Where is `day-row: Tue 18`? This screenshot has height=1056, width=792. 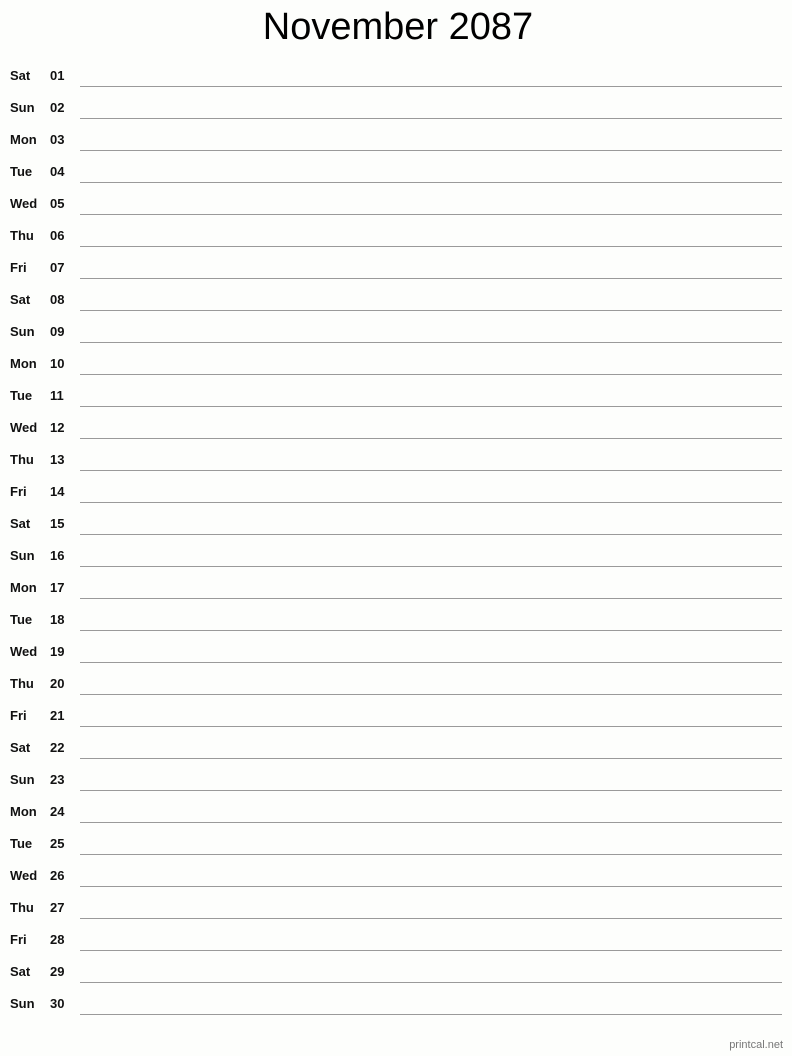
day-row: Tue 18 is located at coordinates (396, 618).